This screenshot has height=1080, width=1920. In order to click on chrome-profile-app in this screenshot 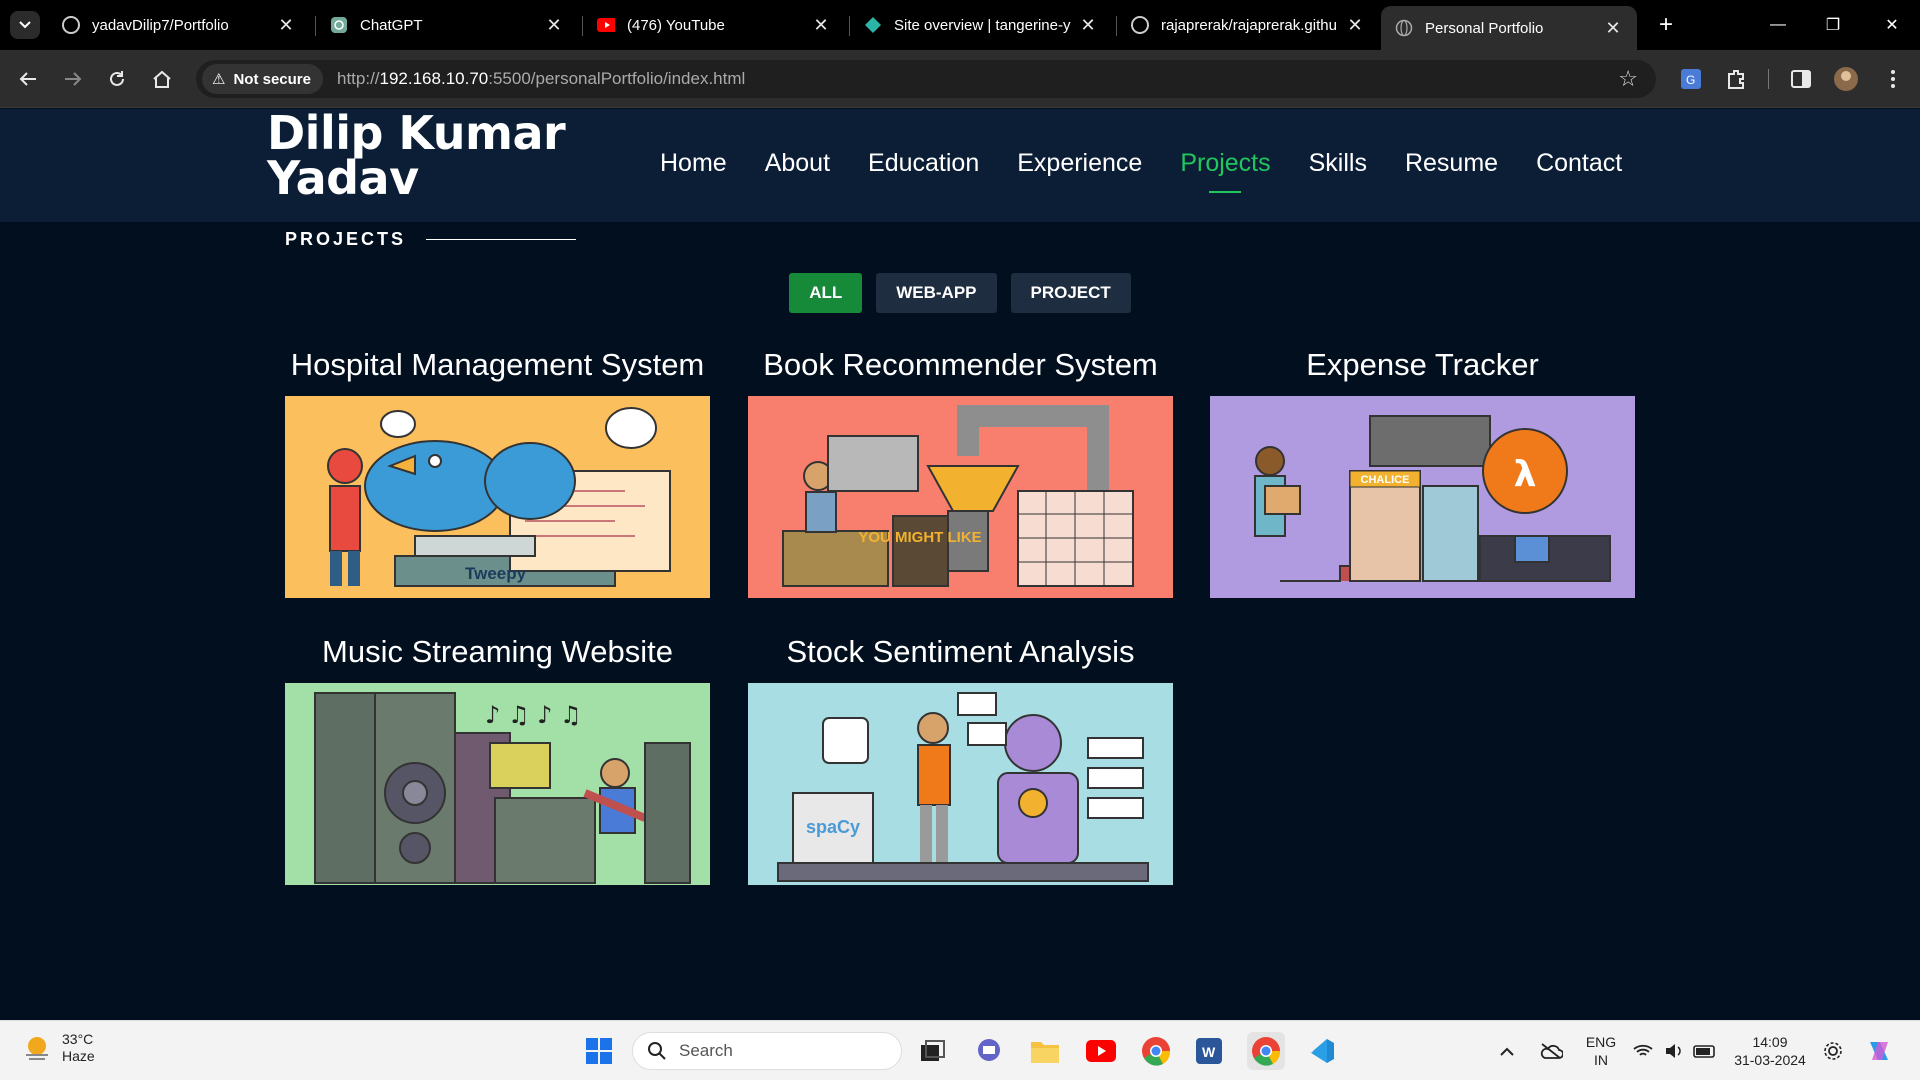, I will do `click(1266, 1051)`.